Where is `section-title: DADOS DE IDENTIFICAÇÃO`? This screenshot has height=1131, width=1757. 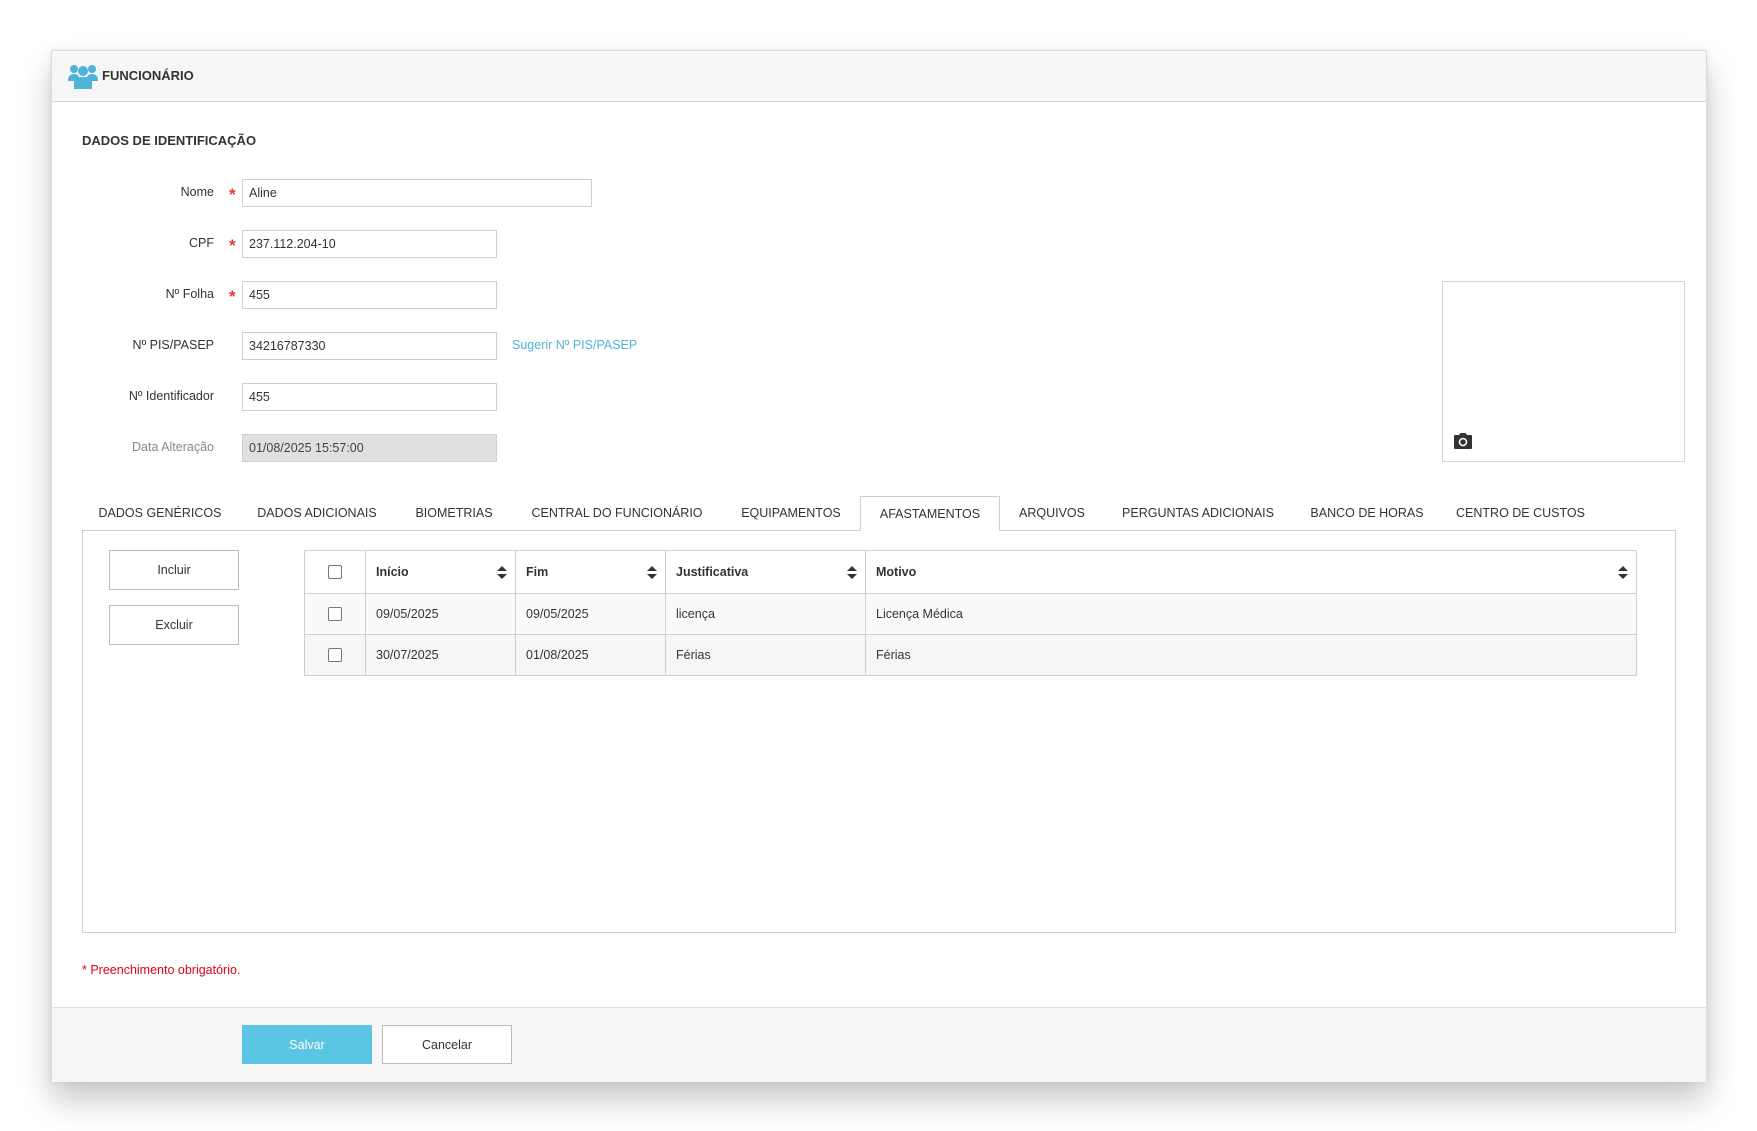
section-title: DADOS DE IDENTIFICAÇÃO is located at coordinates (169, 140).